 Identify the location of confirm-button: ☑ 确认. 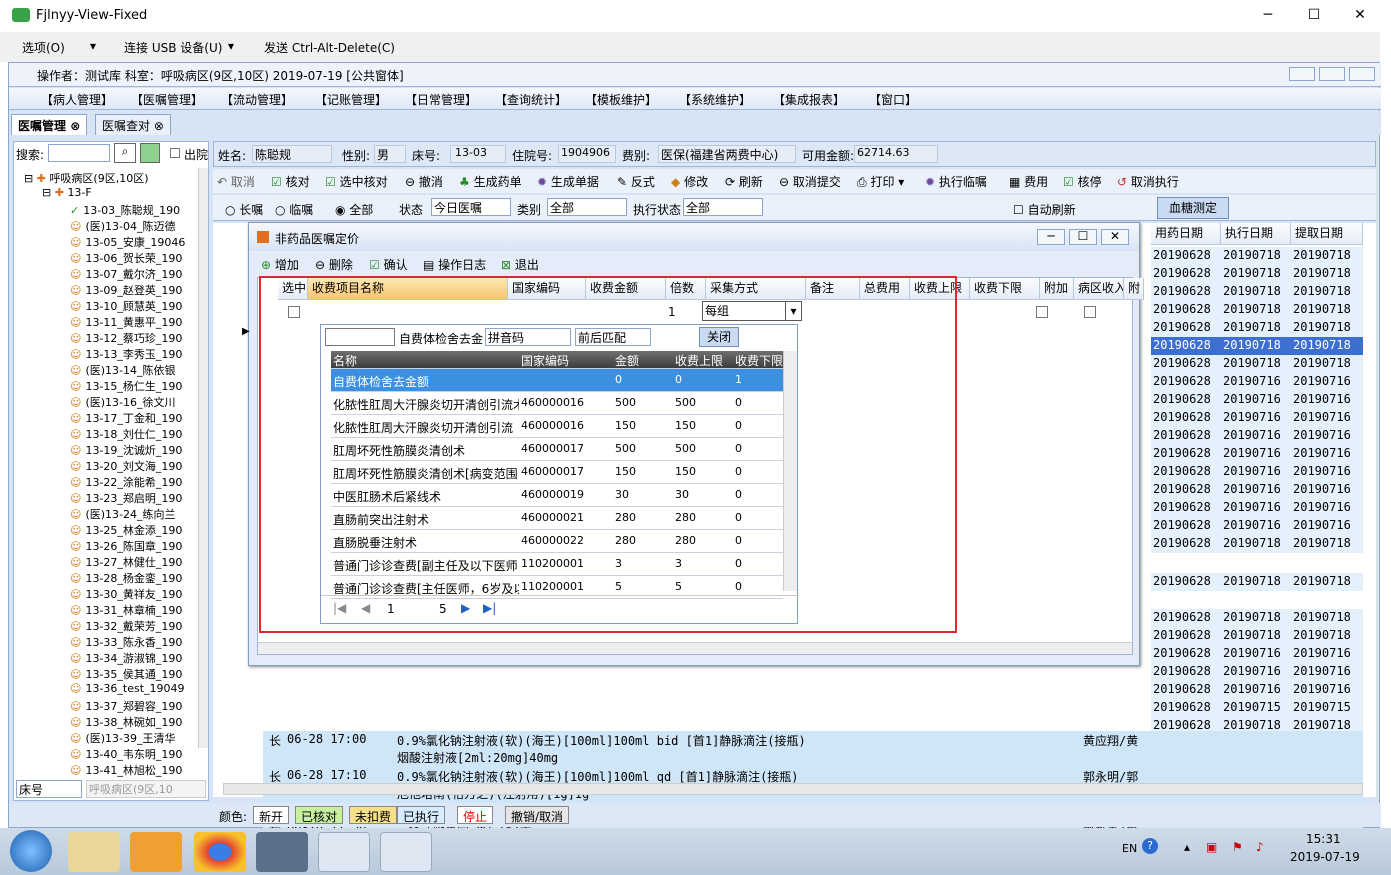
(388, 264).